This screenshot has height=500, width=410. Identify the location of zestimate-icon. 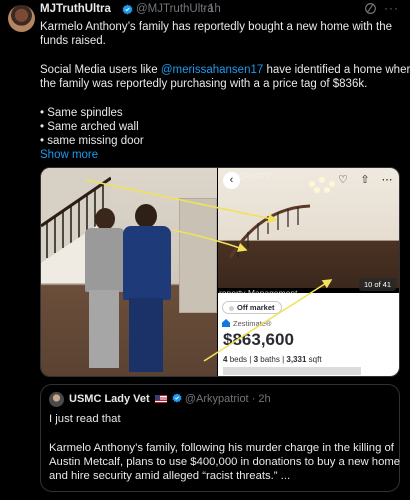
(226, 323).